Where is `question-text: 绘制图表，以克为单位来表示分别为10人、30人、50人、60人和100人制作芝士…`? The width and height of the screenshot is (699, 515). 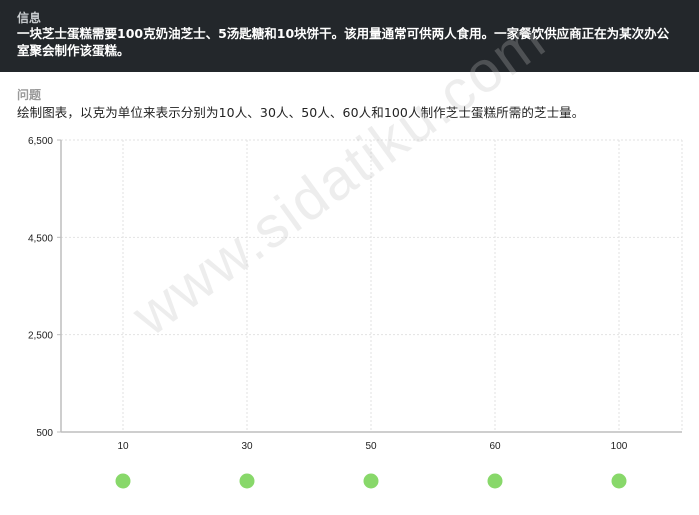
question-text: 绘制图表，以克为单位来表示分别为10人、30人、50人、60人和100人制作芝士… is located at coordinates (301, 112).